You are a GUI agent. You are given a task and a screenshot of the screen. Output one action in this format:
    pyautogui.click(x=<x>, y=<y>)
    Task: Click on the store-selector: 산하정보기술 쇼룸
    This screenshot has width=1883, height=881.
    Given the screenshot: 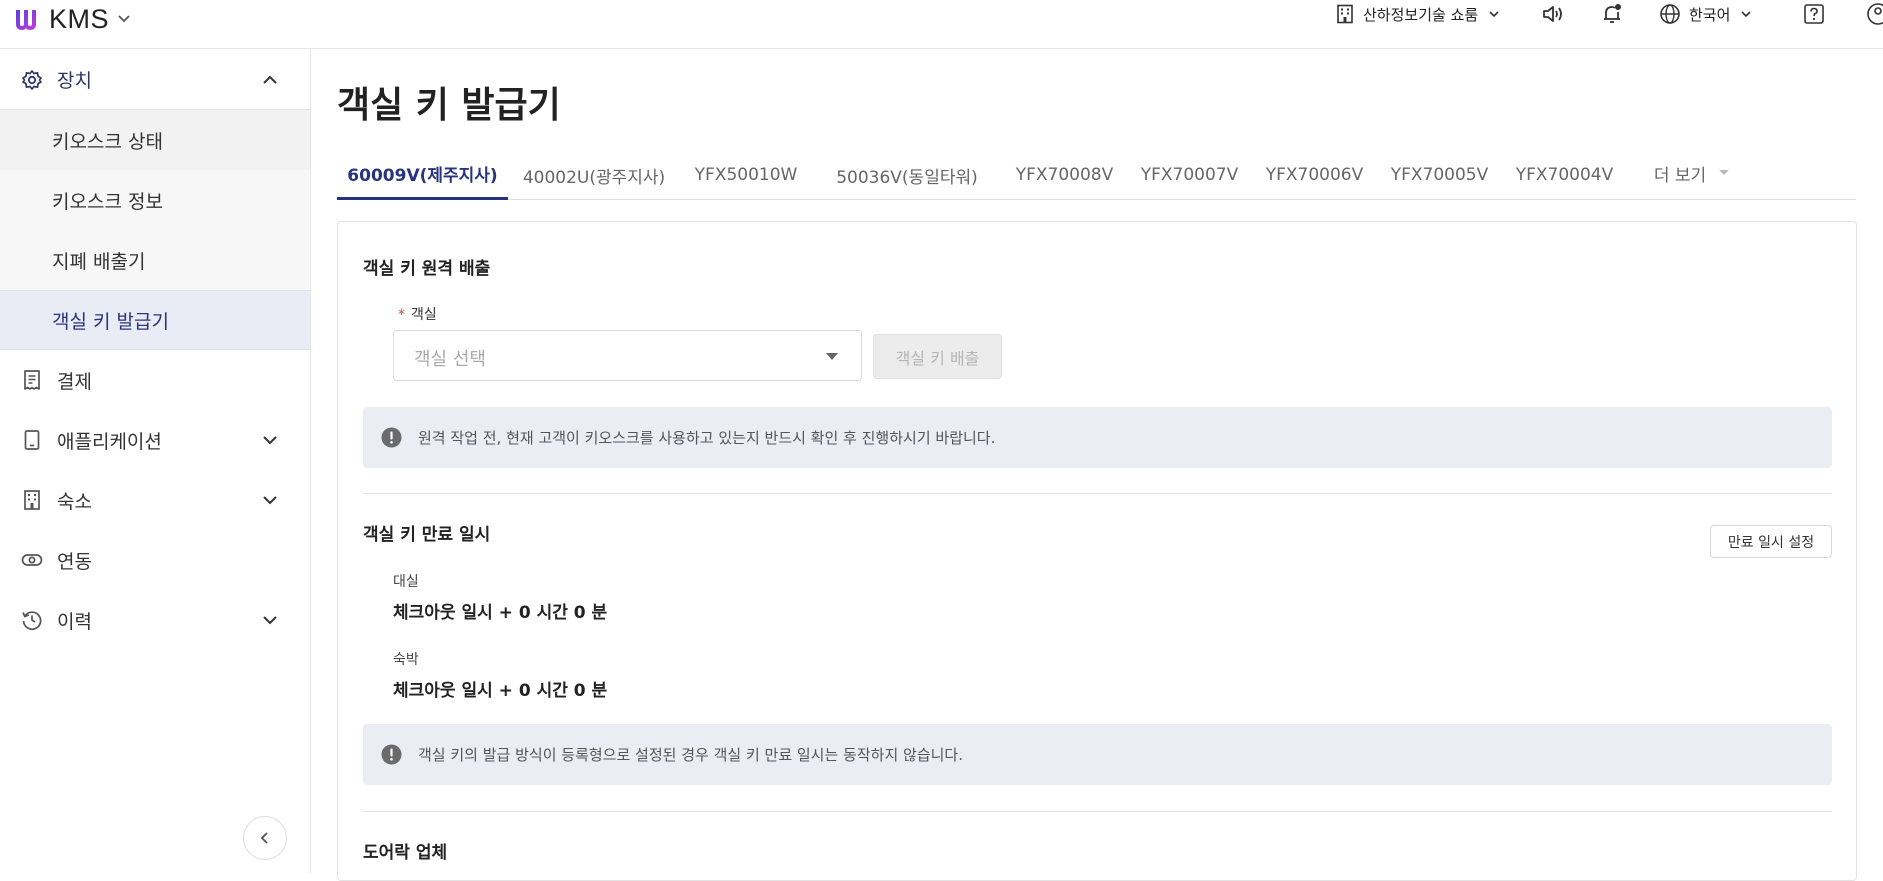 What is the action you would take?
    pyautogui.click(x=1417, y=14)
    